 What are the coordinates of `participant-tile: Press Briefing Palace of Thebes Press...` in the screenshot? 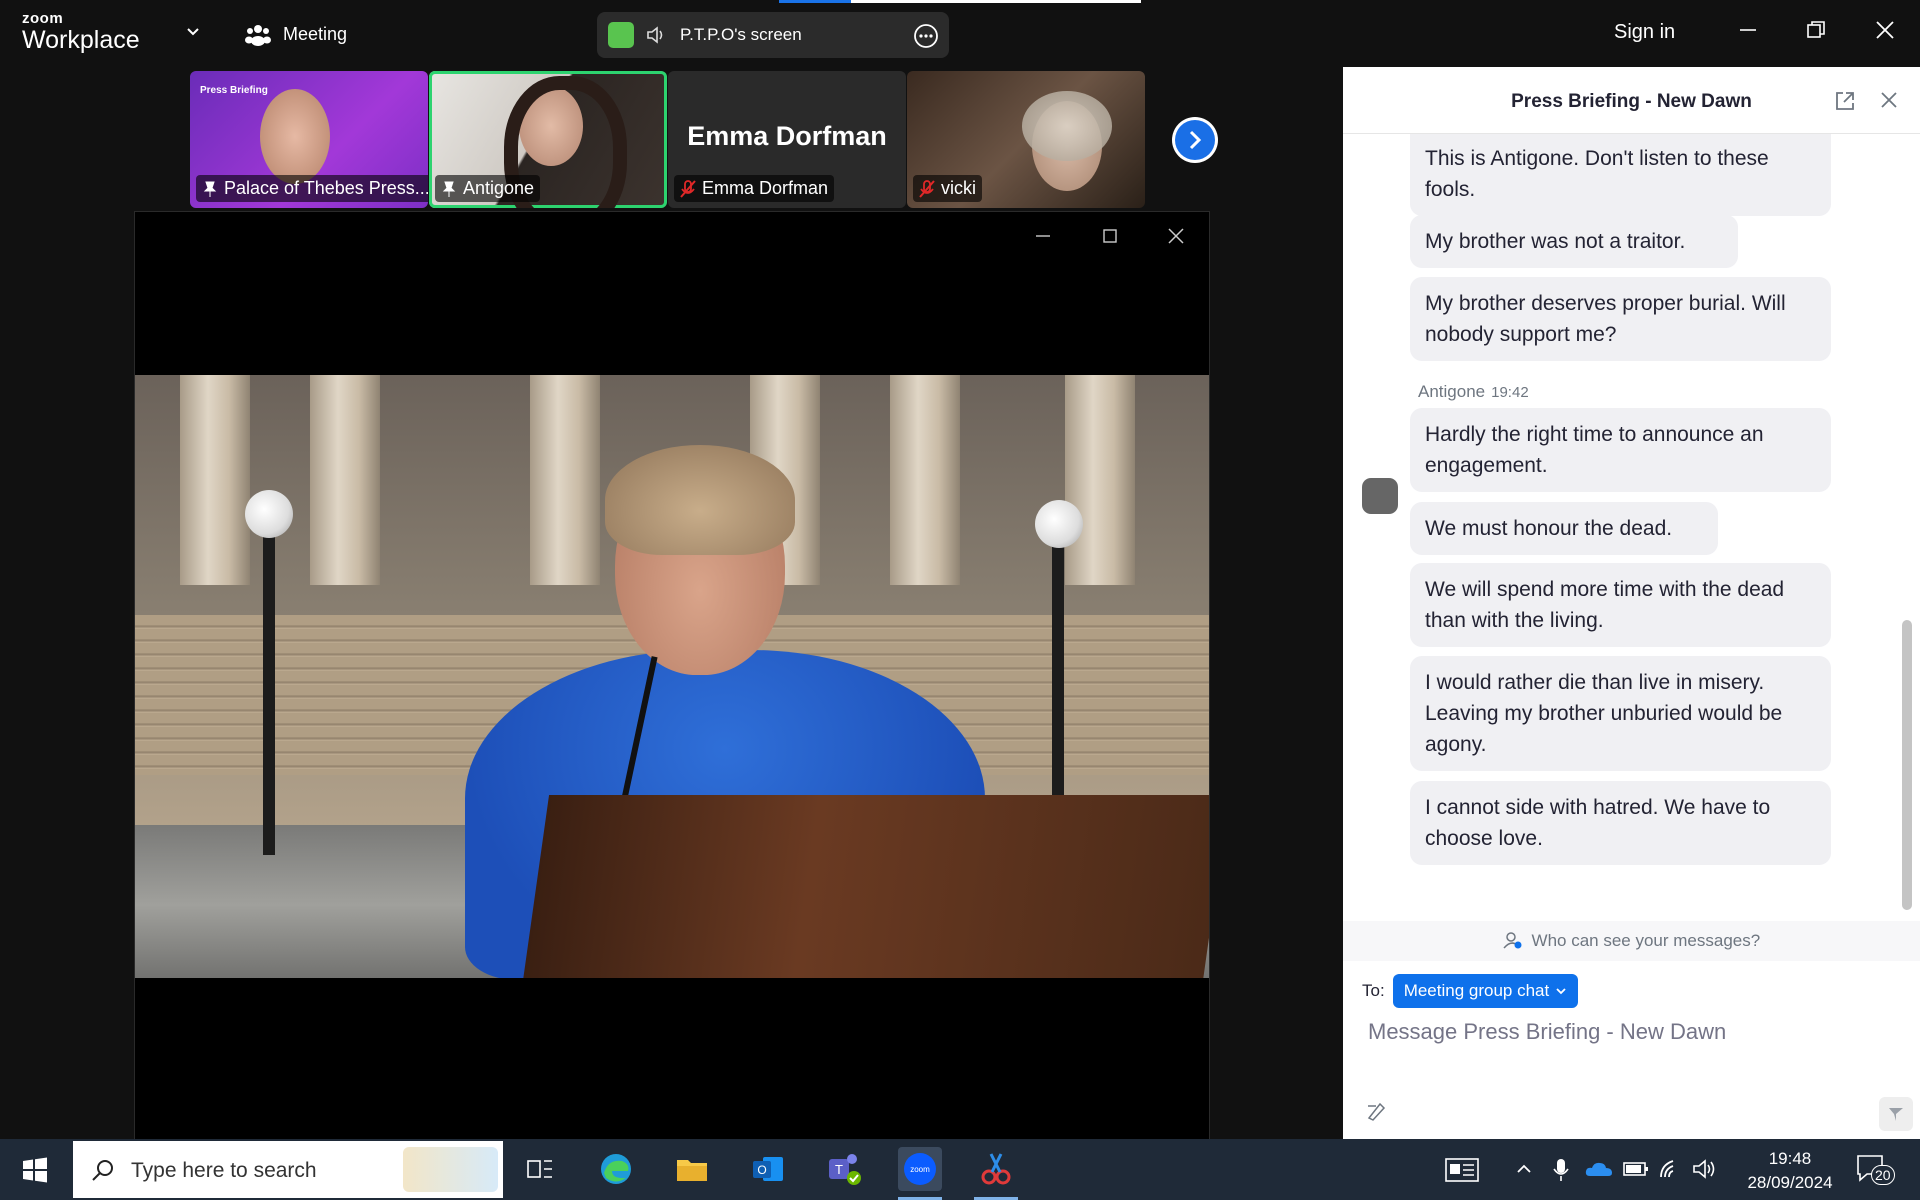 It's located at (309, 139).